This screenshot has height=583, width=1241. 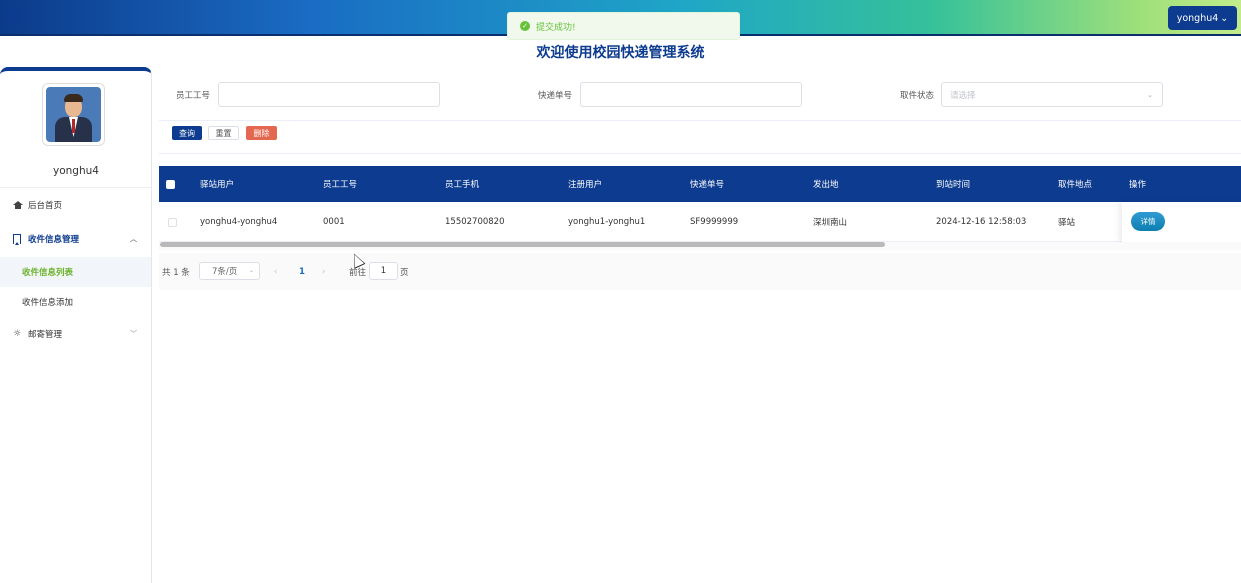 What do you see at coordinates (1075, 185) in the screenshot?
I see `column-header: 取件地点` at bounding box center [1075, 185].